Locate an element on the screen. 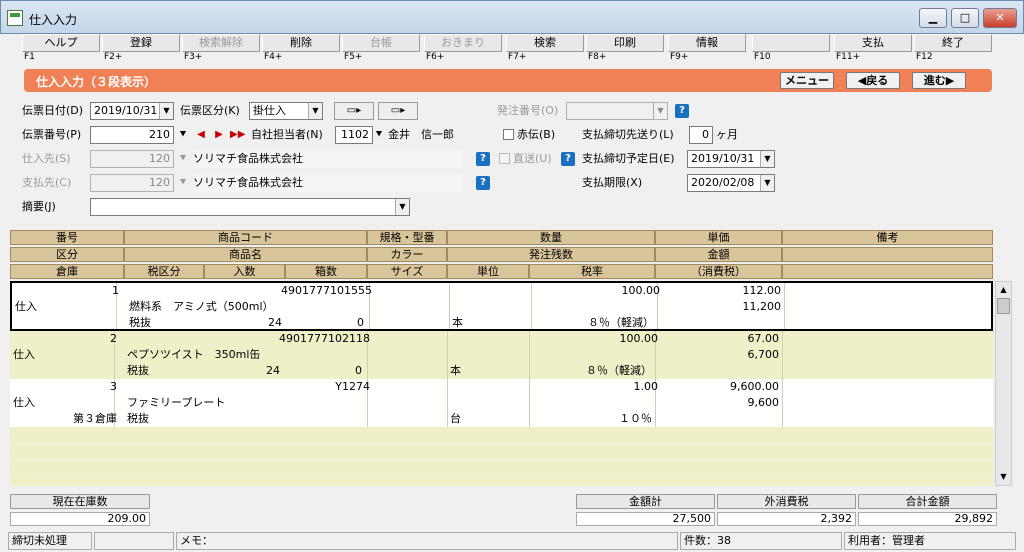 The width and height of the screenshot is (1024, 552). nav-prev-icon: ◀ is located at coordinates (201, 135).